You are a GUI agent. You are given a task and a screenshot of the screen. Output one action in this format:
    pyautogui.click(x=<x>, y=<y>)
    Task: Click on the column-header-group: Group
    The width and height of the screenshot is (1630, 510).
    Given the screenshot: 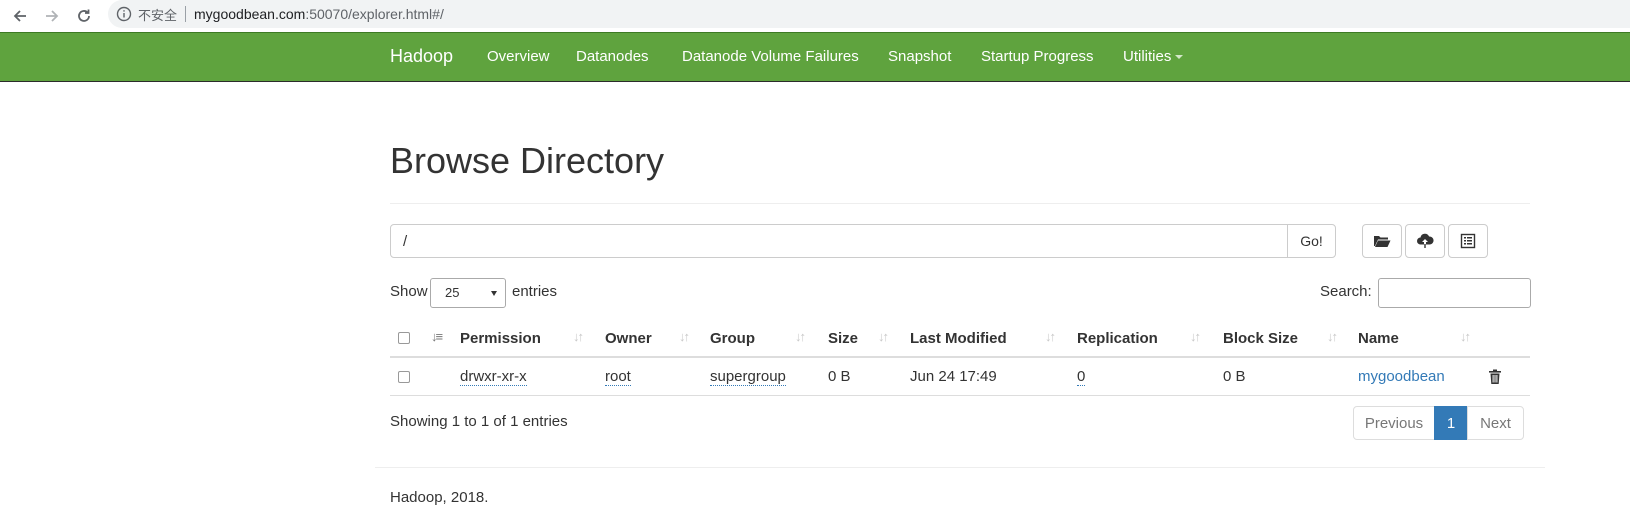 What is the action you would take?
    pyautogui.click(x=732, y=338)
    